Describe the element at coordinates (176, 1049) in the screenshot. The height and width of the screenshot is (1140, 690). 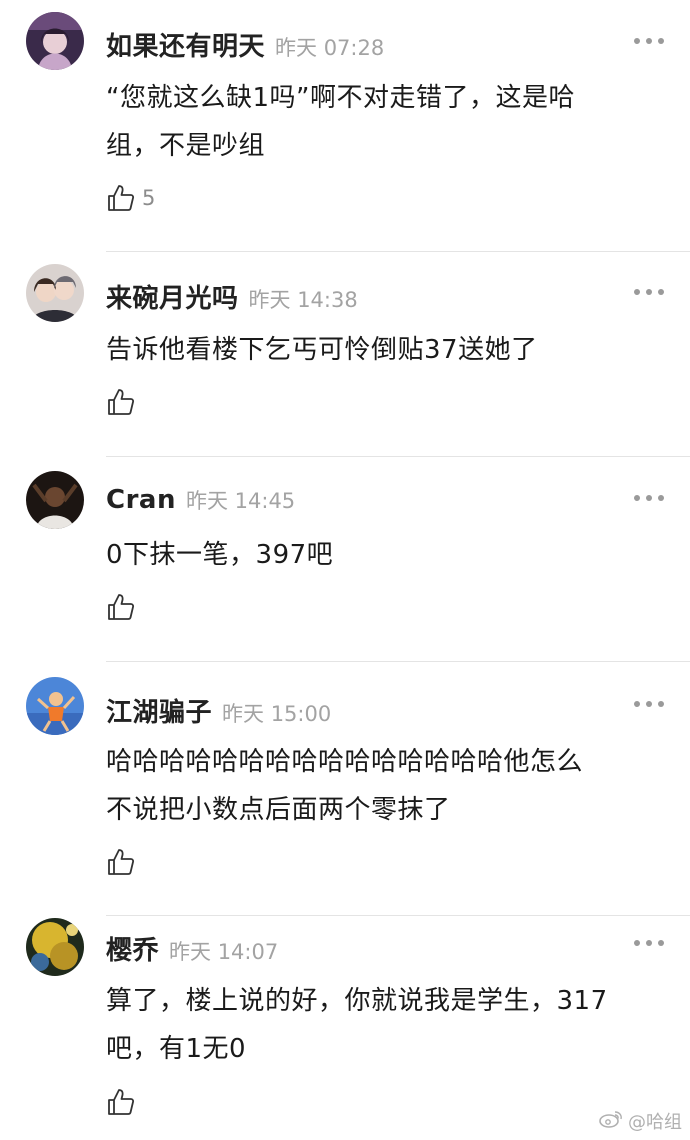
I see `comment-text-line: 吧，有1无0` at that location.